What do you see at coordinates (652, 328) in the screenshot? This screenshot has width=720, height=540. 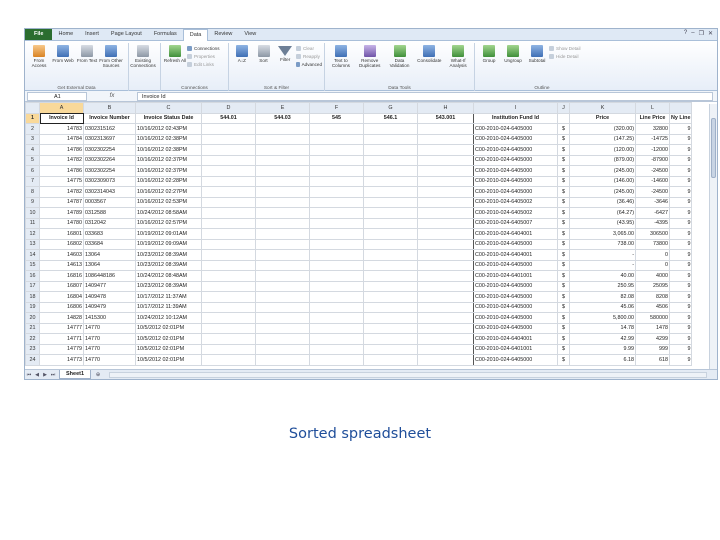 I see `cell: 1478` at bounding box center [652, 328].